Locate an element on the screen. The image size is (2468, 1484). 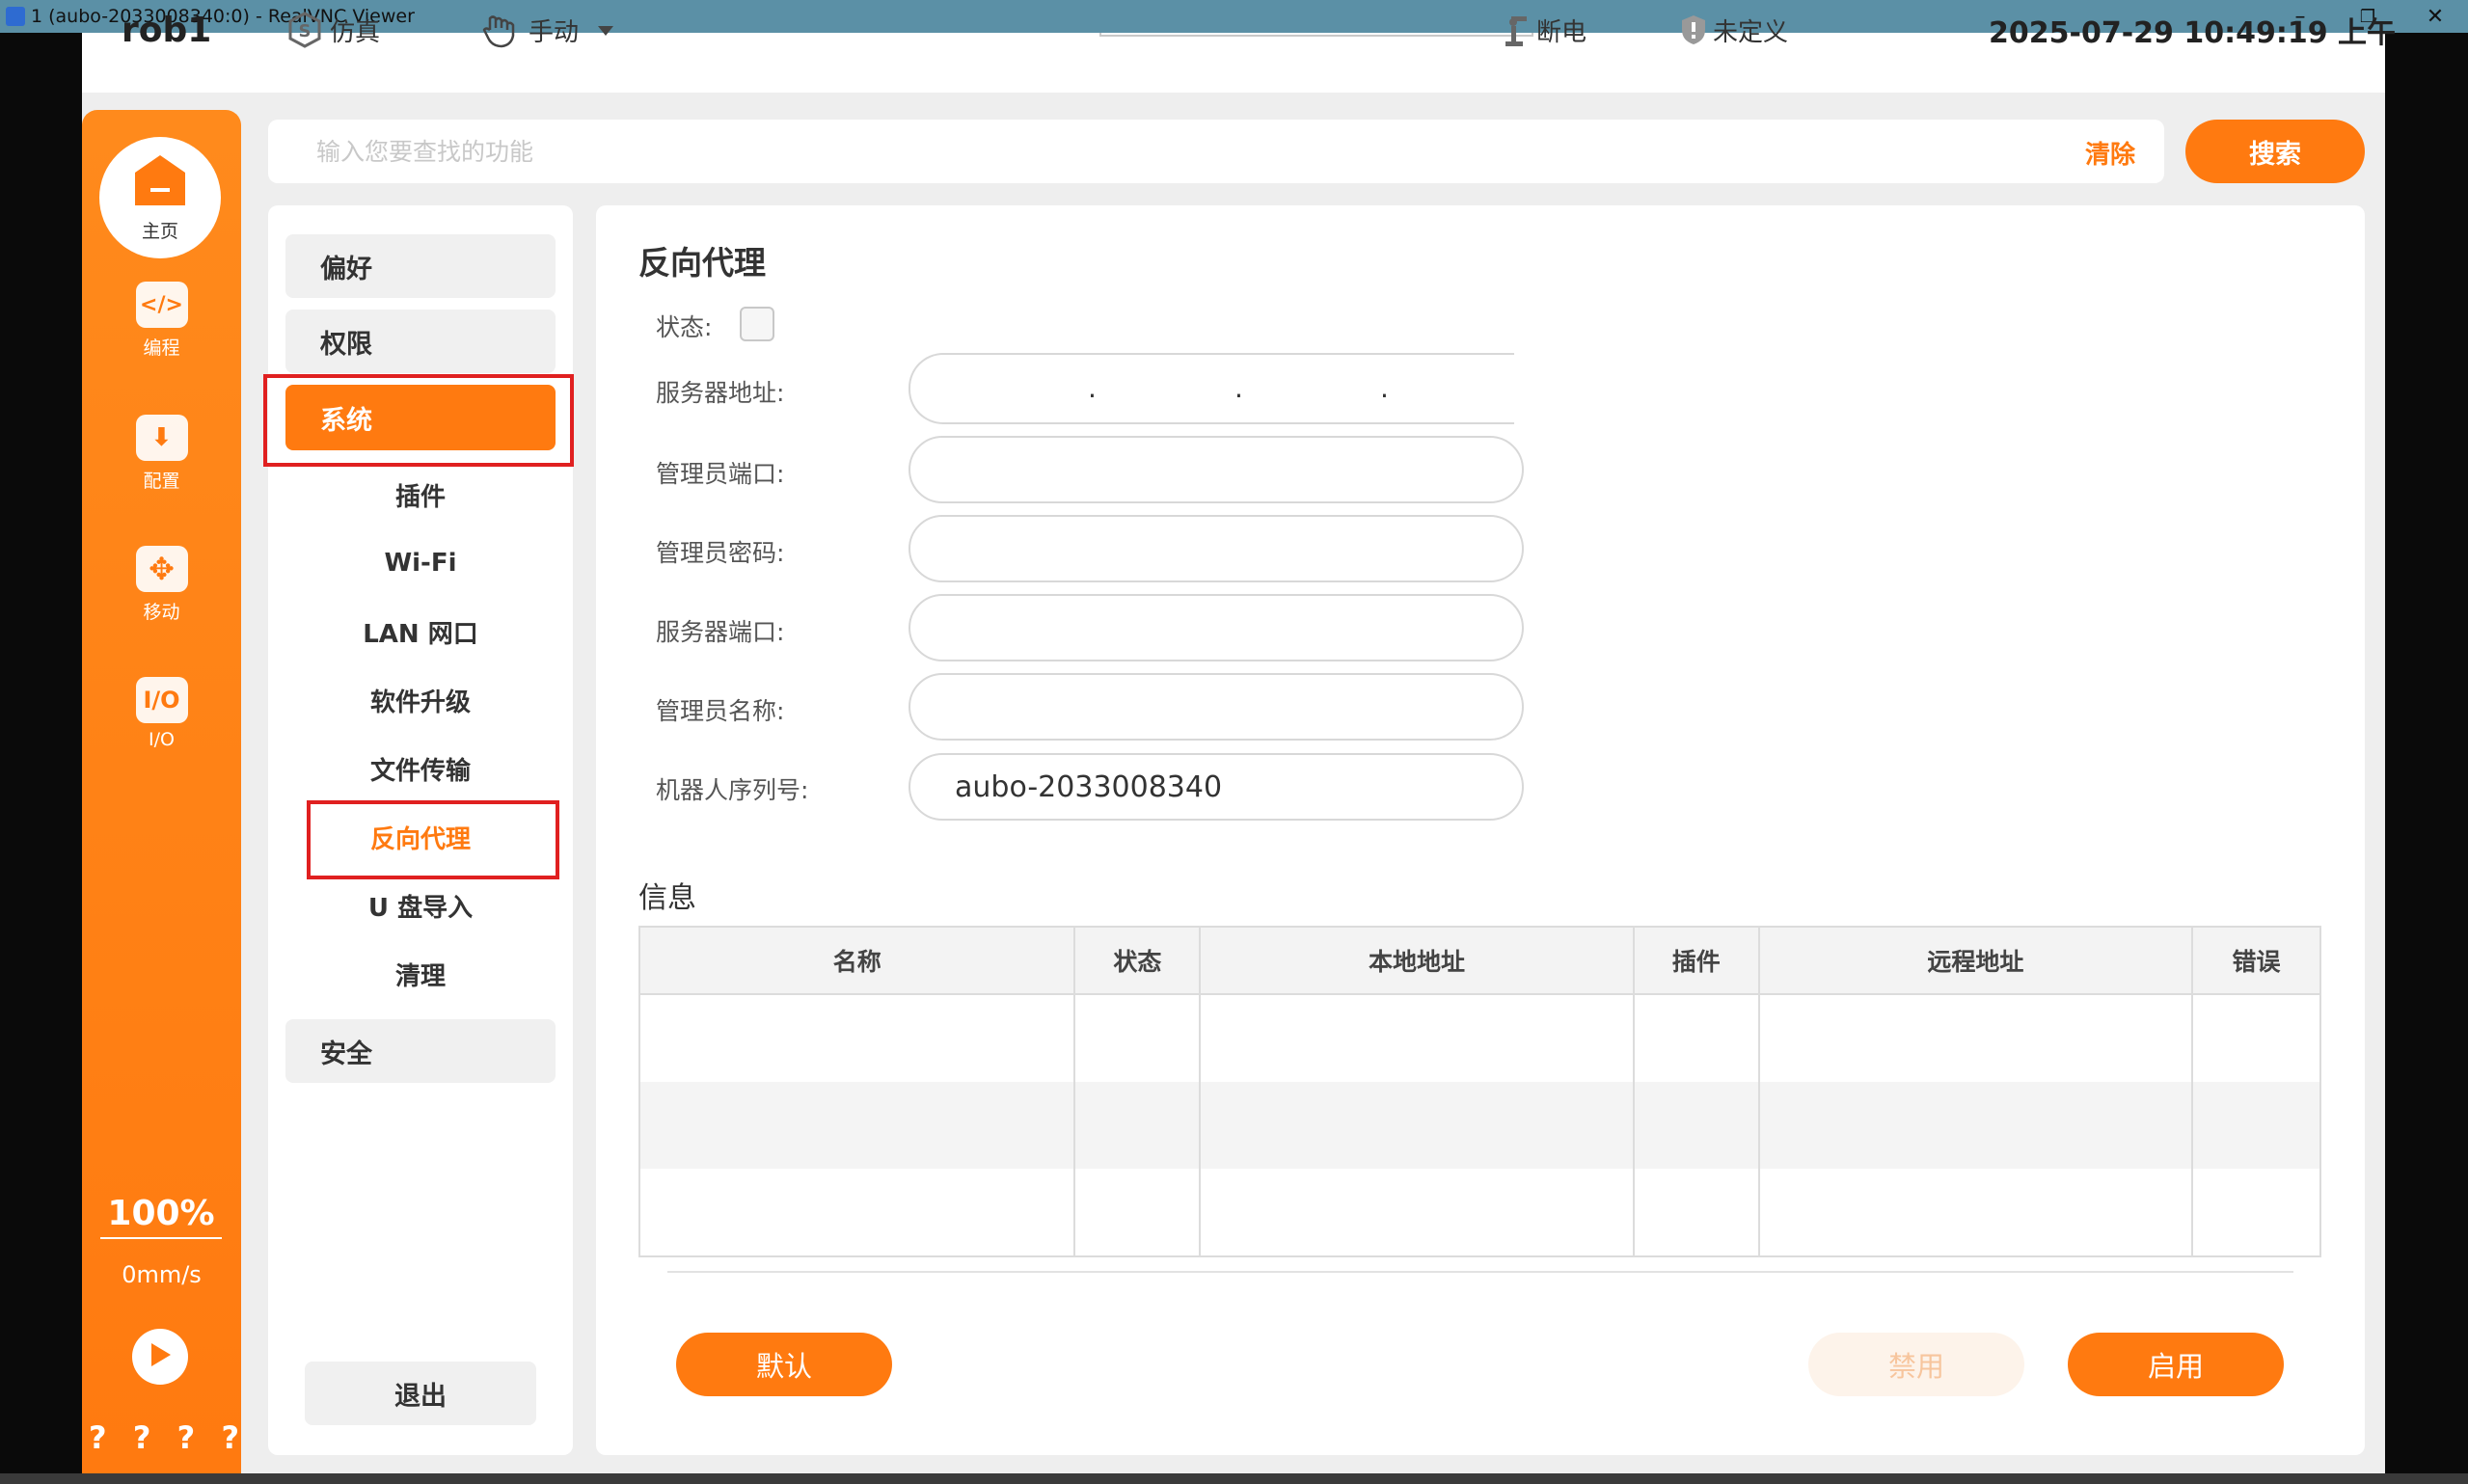
search-input is located at coordinates (1172, 151).